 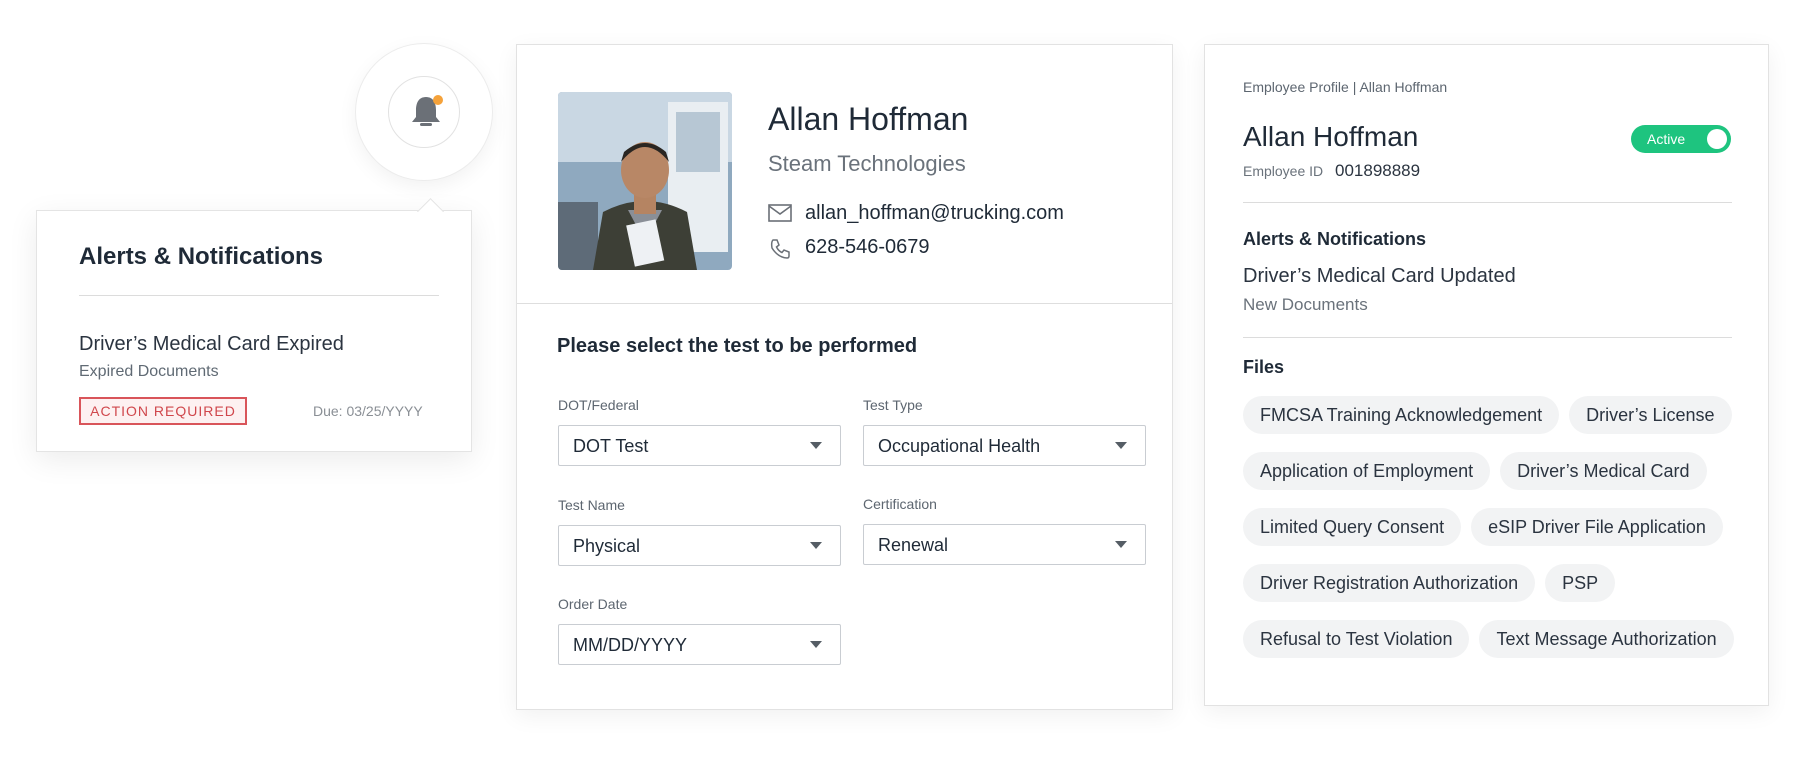 What do you see at coordinates (1378, 170) in the screenshot?
I see `employee-id-value: 001898889` at bounding box center [1378, 170].